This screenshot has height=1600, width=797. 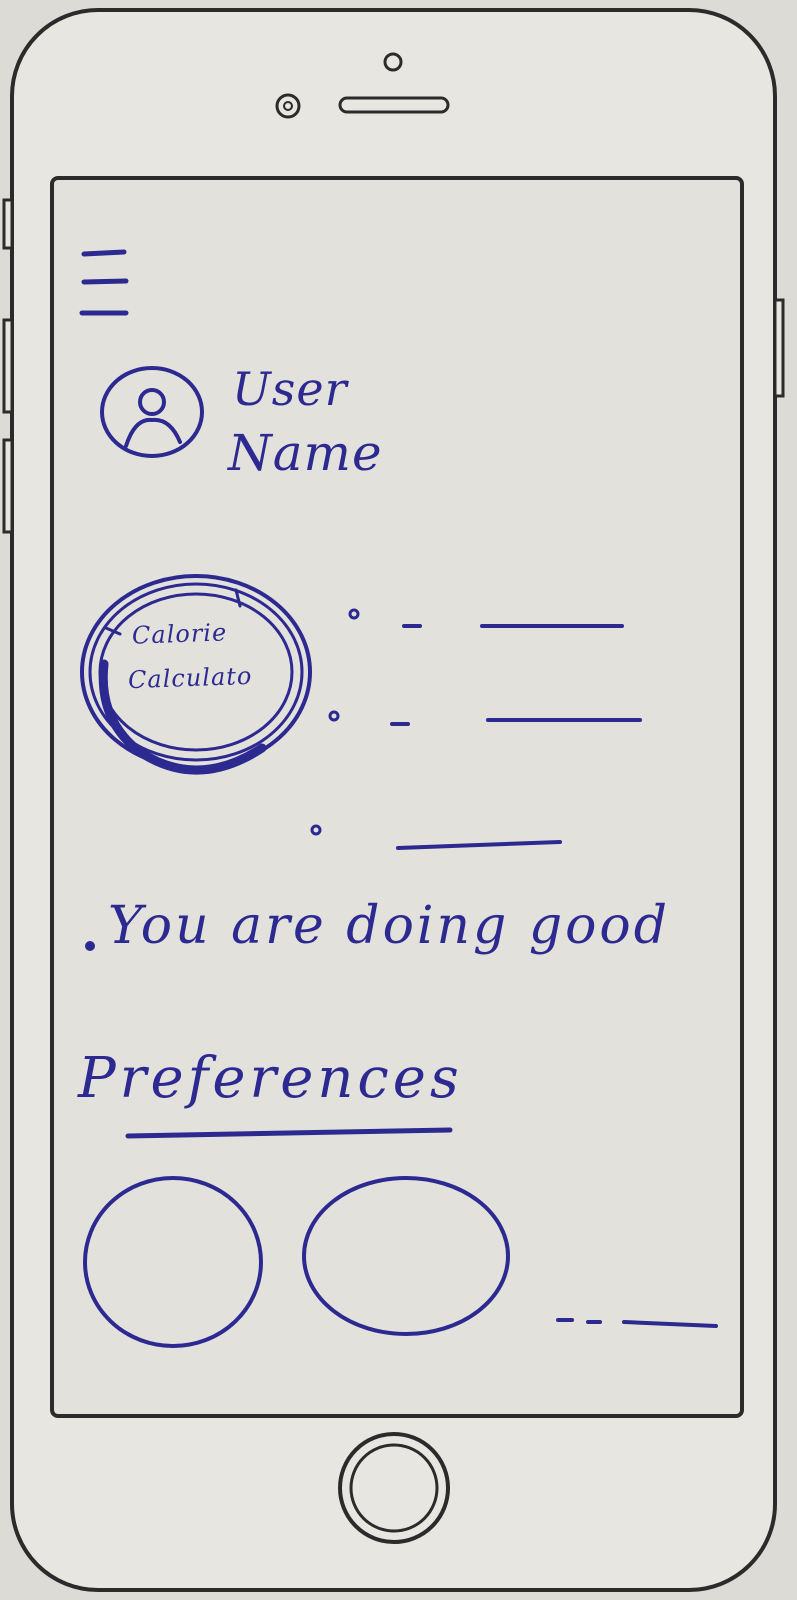 What do you see at coordinates (290, 389) in the screenshot?
I see `username-line1: User` at bounding box center [290, 389].